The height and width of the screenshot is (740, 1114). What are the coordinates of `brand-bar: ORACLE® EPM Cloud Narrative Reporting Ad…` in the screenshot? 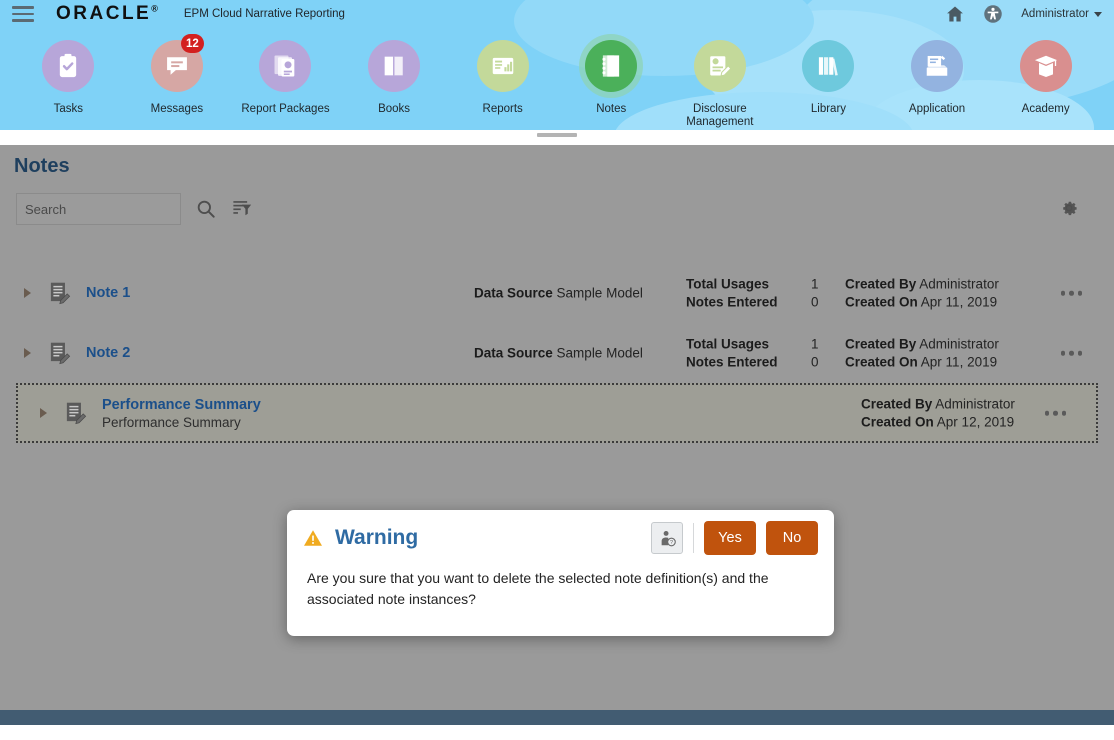 It's located at (557, 14).